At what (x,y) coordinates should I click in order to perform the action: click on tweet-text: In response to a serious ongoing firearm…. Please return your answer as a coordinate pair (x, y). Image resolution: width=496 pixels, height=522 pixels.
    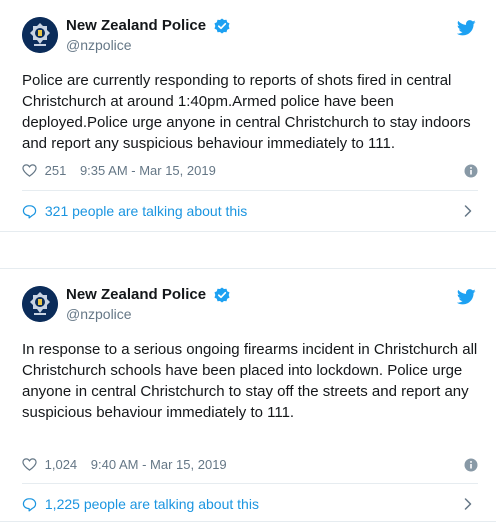
    Looking at the image, I should click on (252, 381).